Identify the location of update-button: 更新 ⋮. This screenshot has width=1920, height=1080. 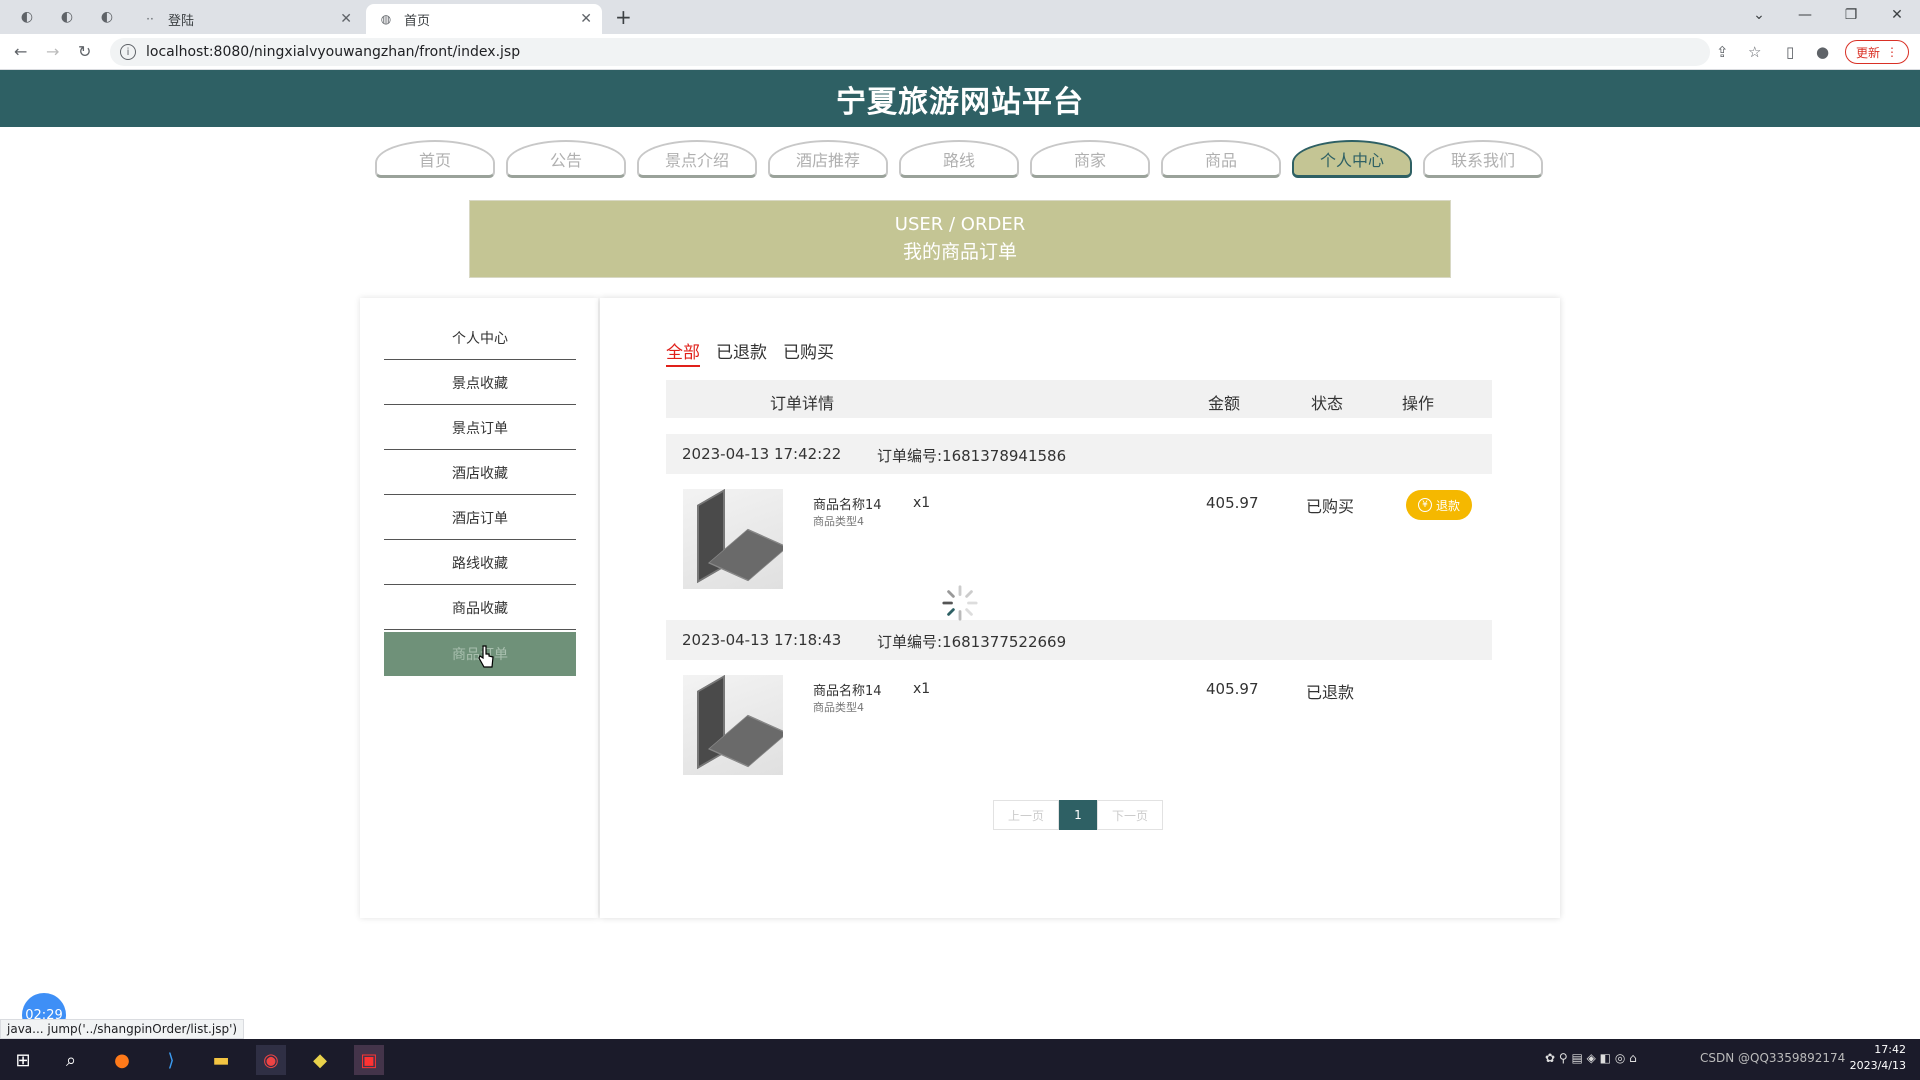
(1877, 52).